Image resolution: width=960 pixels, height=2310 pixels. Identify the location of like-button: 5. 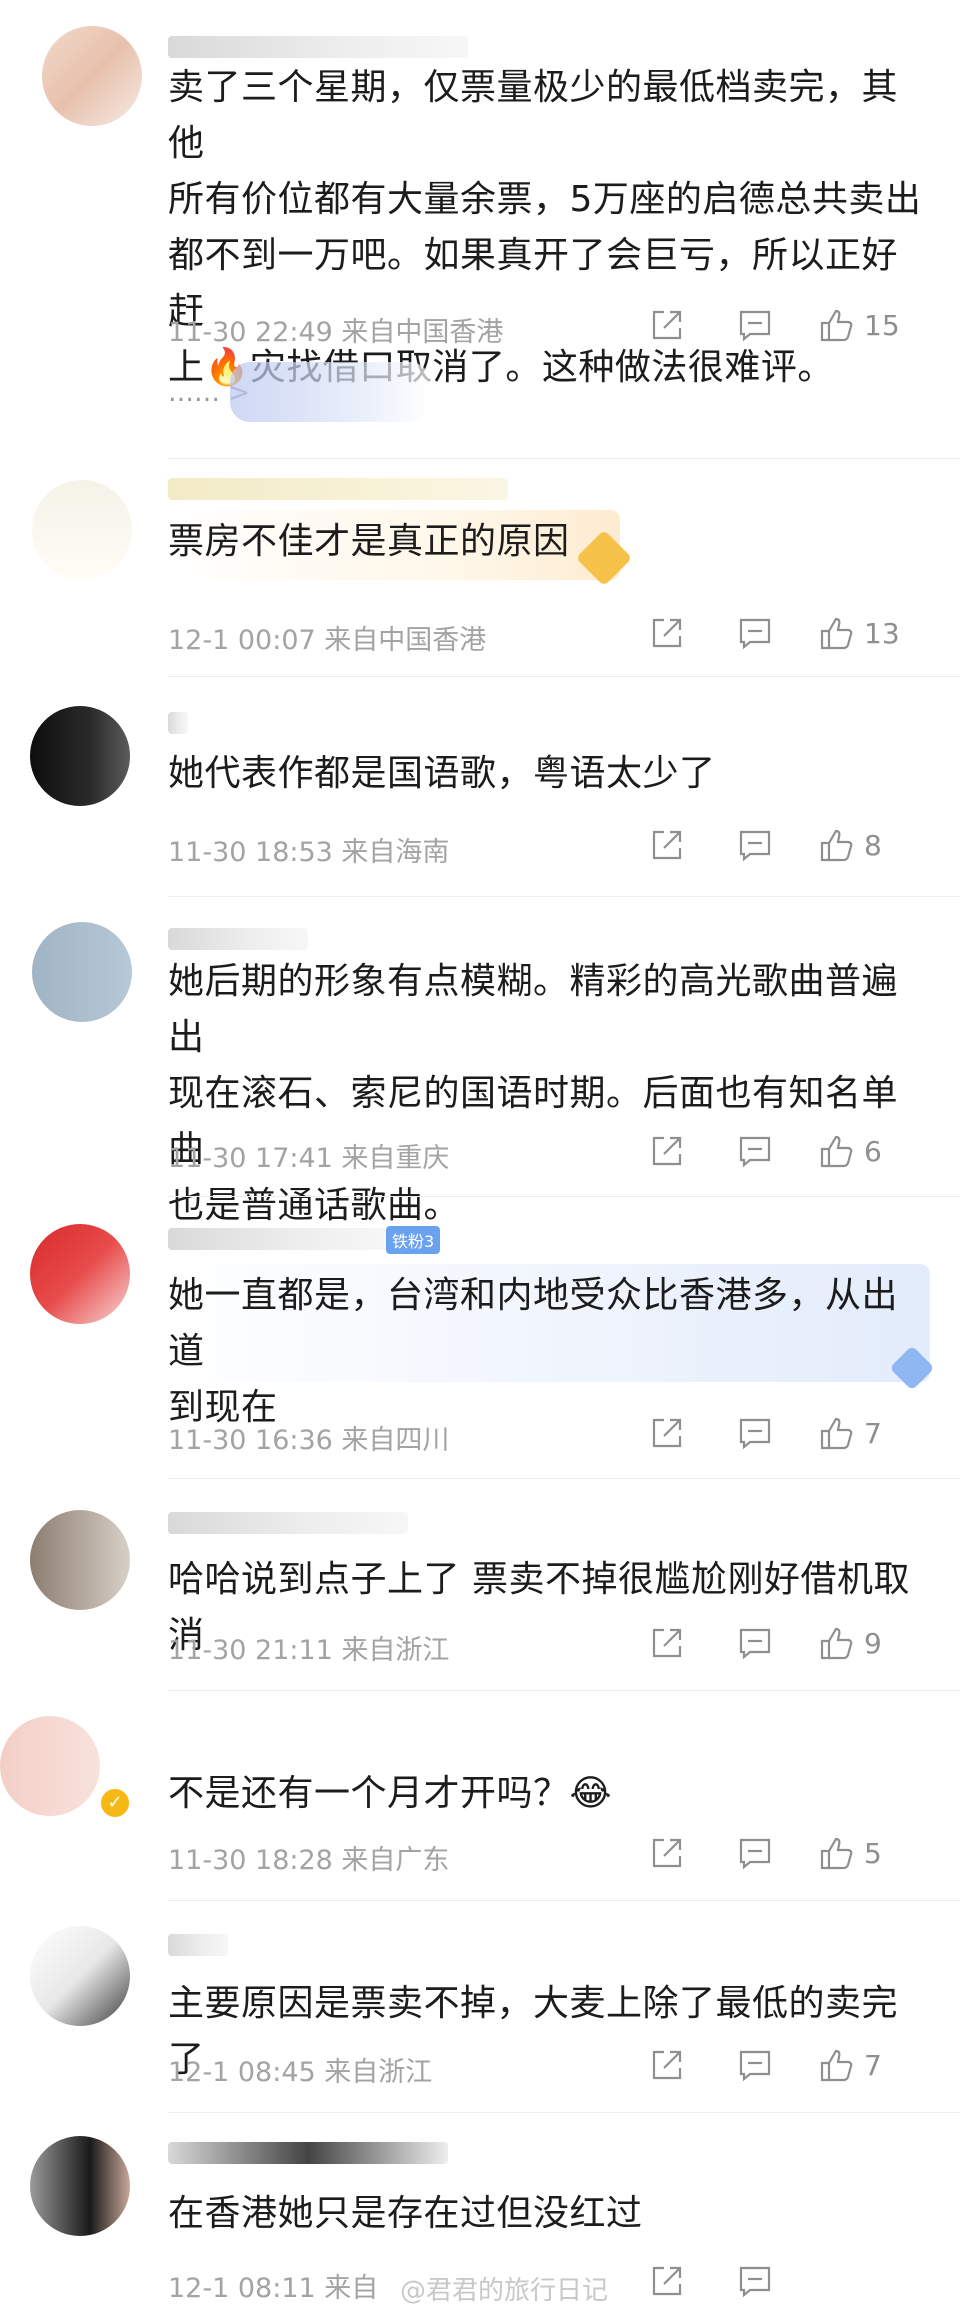
(850, 1853).